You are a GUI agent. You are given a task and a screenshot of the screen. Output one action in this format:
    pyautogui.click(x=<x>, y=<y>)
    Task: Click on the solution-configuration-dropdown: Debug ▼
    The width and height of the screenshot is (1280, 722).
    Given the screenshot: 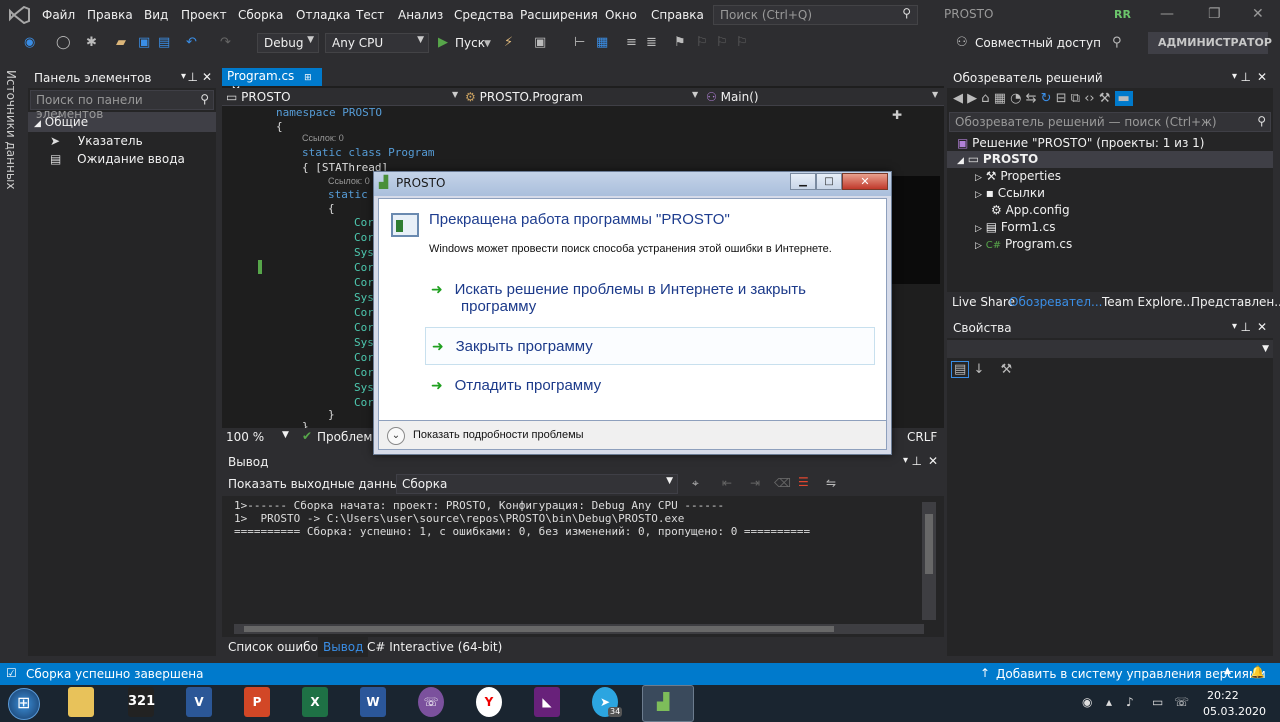 What is the action you would take?
    pyautogui.click(x=288, y=43)
    